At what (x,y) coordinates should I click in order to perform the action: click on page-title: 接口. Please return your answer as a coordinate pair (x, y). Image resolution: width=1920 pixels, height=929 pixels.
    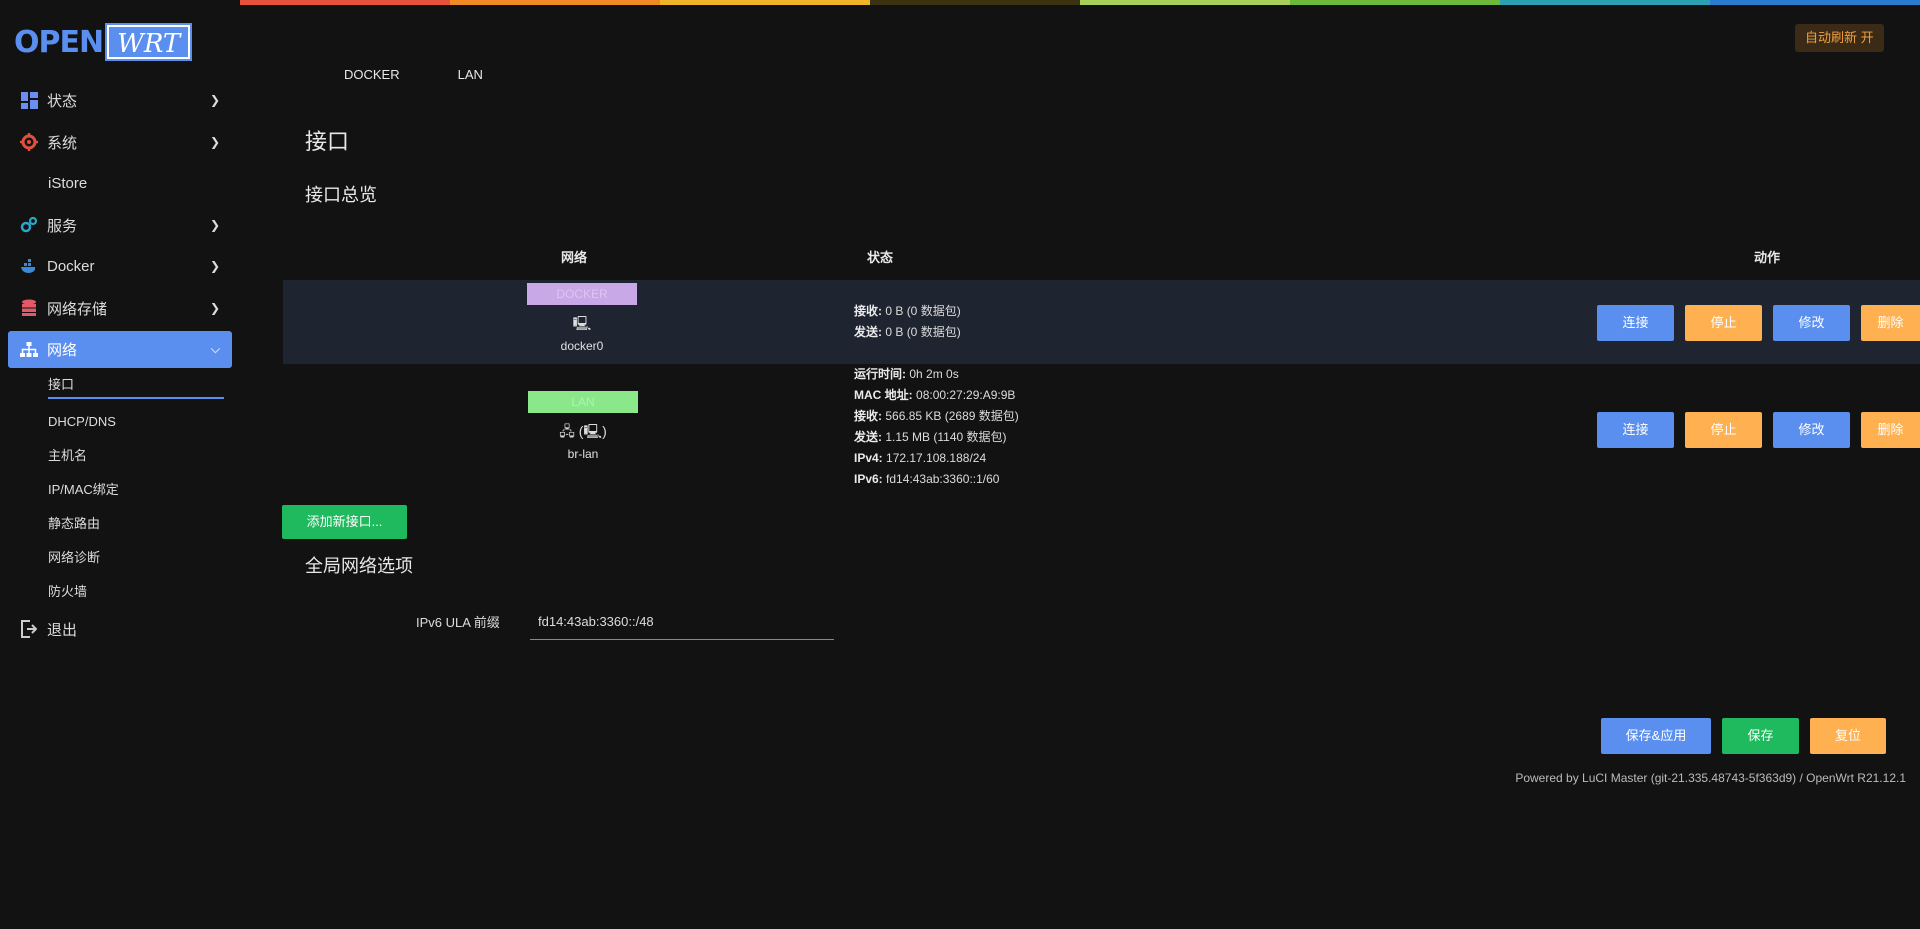
    Looking at the image, I should click on (327, 141).